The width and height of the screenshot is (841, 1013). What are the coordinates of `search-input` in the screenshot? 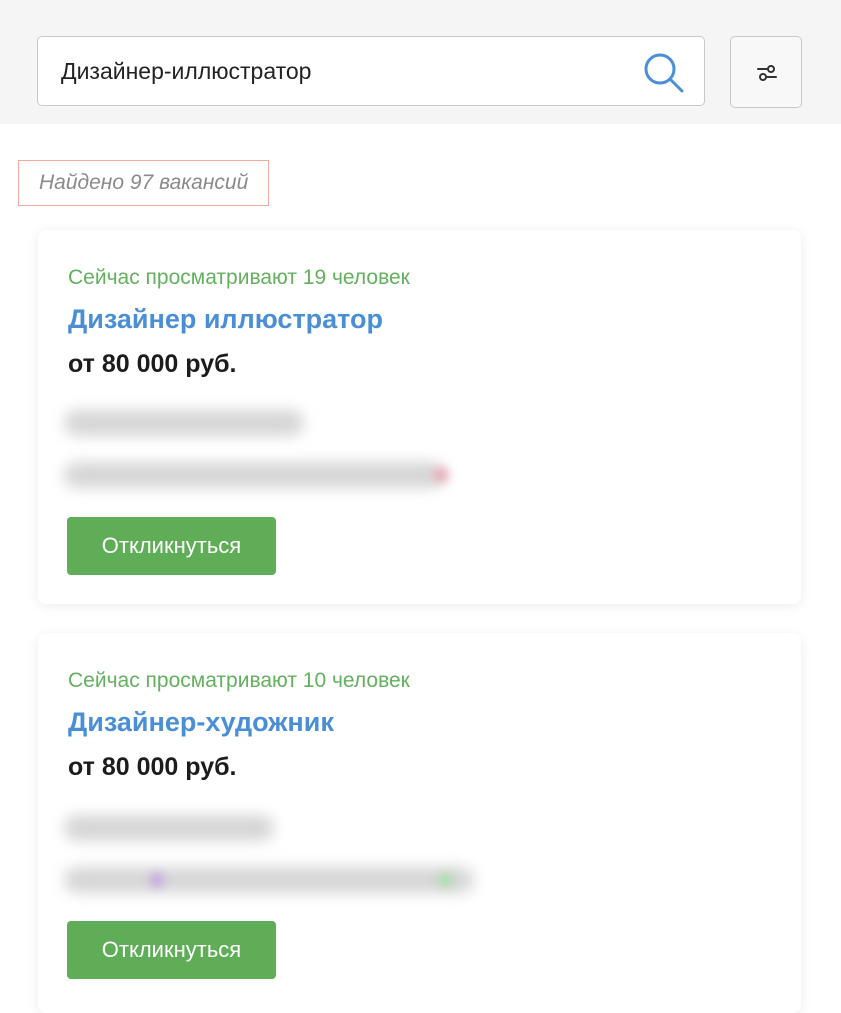 It's located at (333, 71).